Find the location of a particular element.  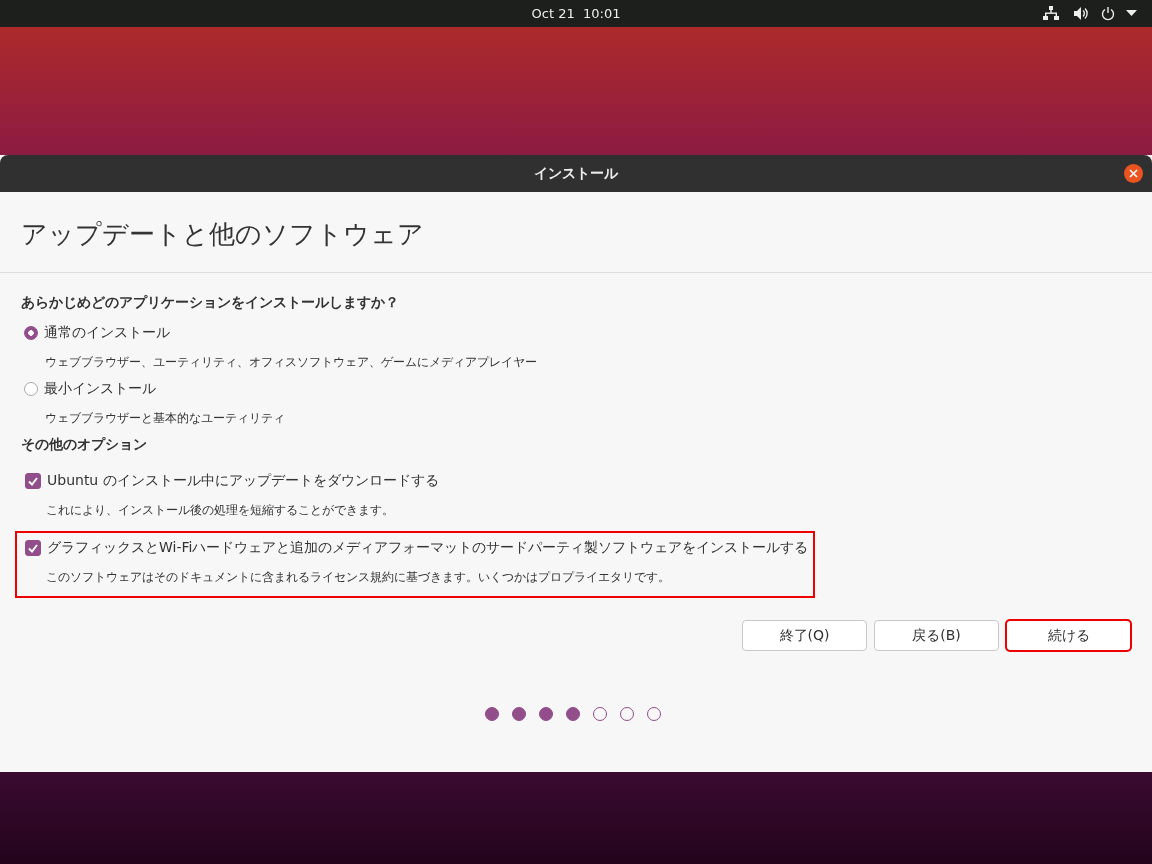

option-label: グラフィックスとWi-Fiハードウェアと追加のメディアフォーマットのサードパーティ製ソフトウェアをインストールする is located at coordinates (428, 548).